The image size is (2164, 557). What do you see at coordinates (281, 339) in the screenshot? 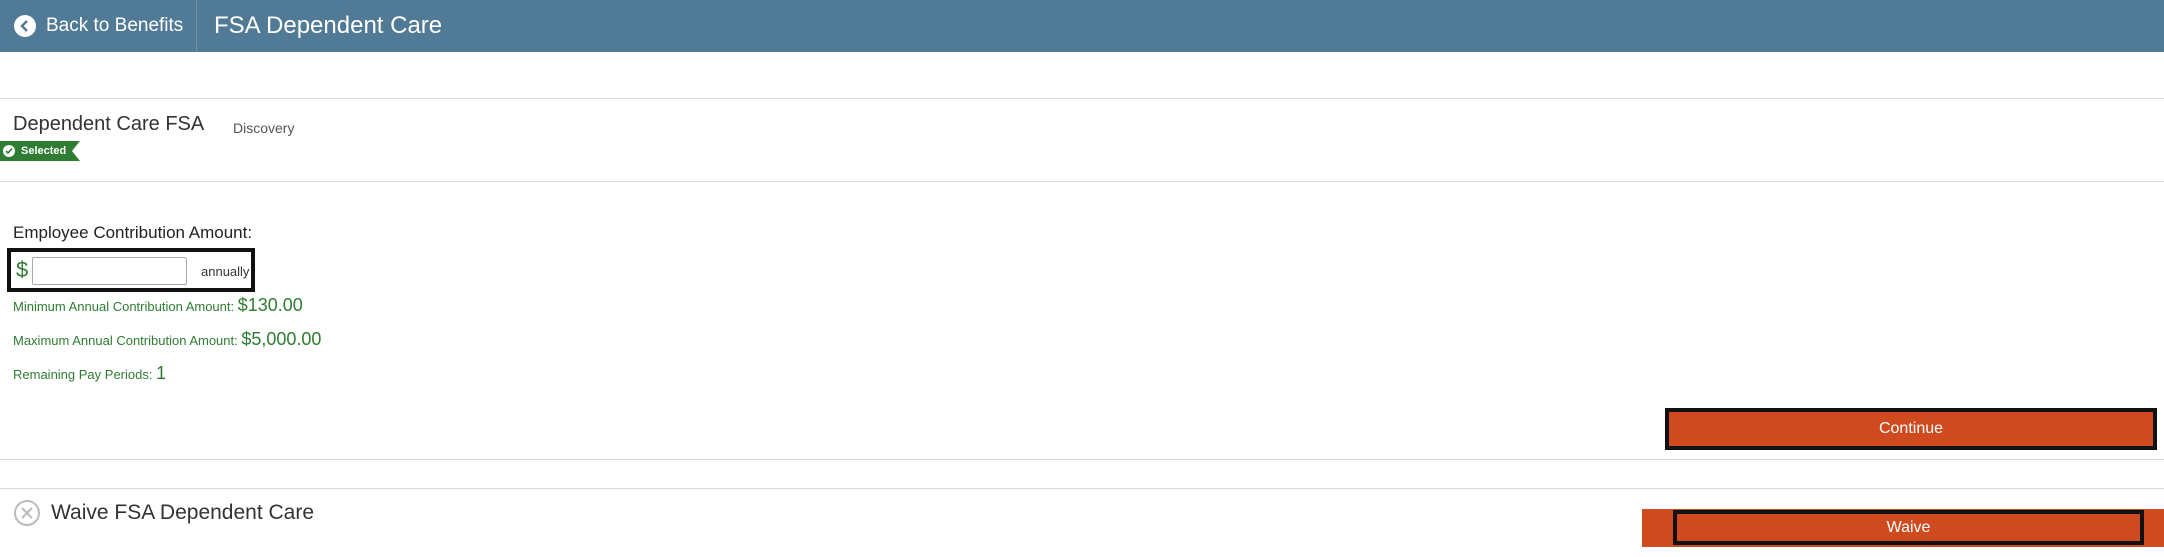
I see `maximum-contribution-value: $5,000.00` at bounding box center [281, 339].